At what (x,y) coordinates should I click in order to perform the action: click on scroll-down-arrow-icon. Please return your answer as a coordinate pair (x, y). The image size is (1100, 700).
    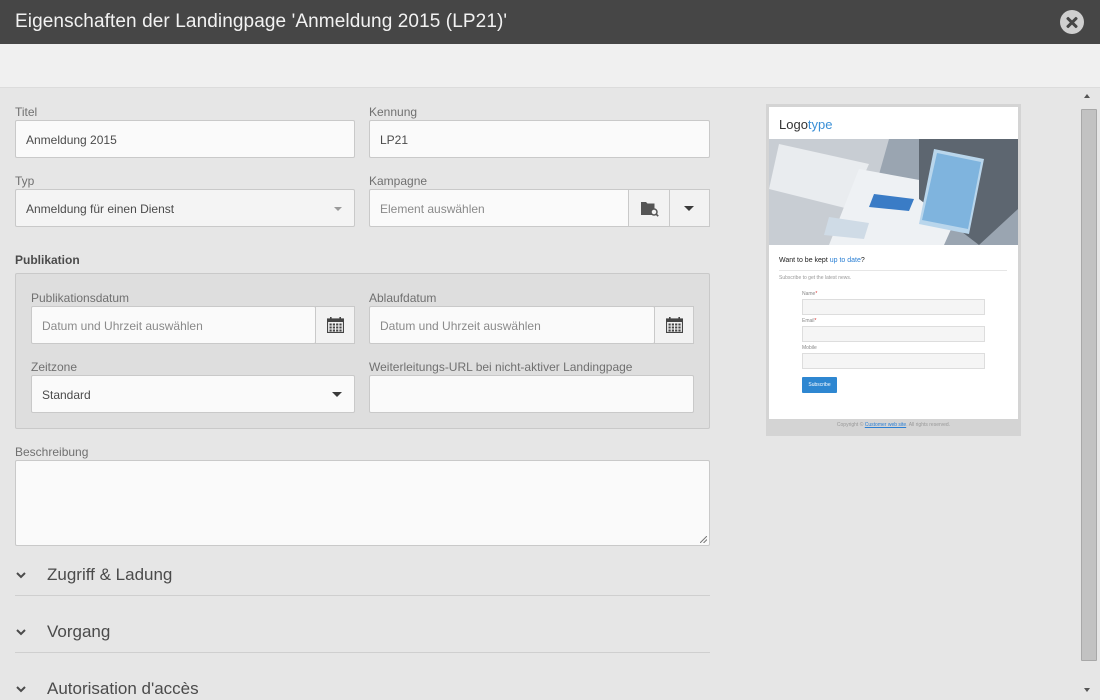
    Looking at the image, I should click on (1087, 690).